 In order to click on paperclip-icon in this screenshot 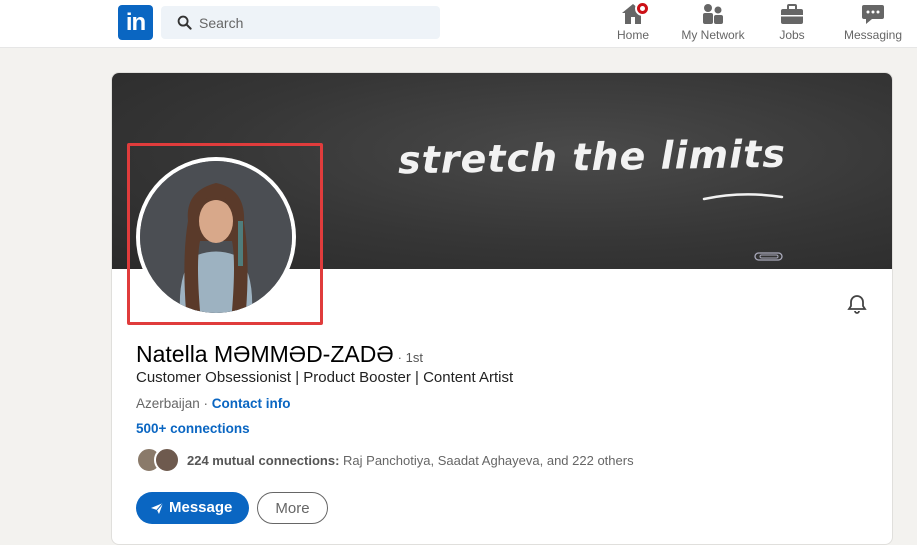, I will do `click(768, 256)`.